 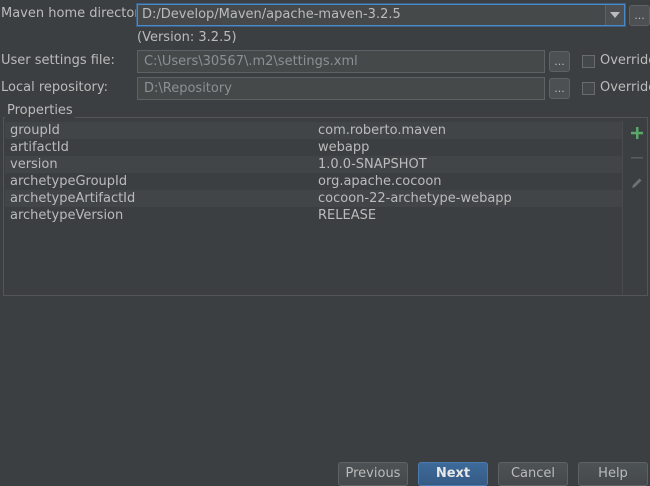 I want to click on maven-home-input, so click(x=373, y=15).